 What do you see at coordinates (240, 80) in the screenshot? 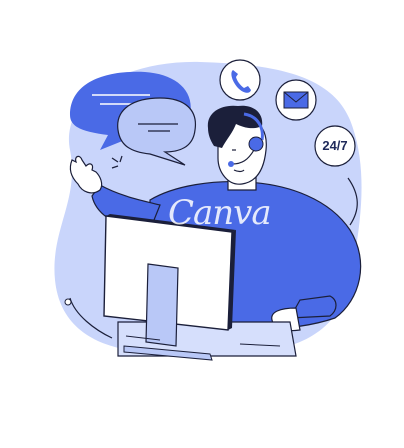
I see `phone-icon` at bounding box center [240, 80].